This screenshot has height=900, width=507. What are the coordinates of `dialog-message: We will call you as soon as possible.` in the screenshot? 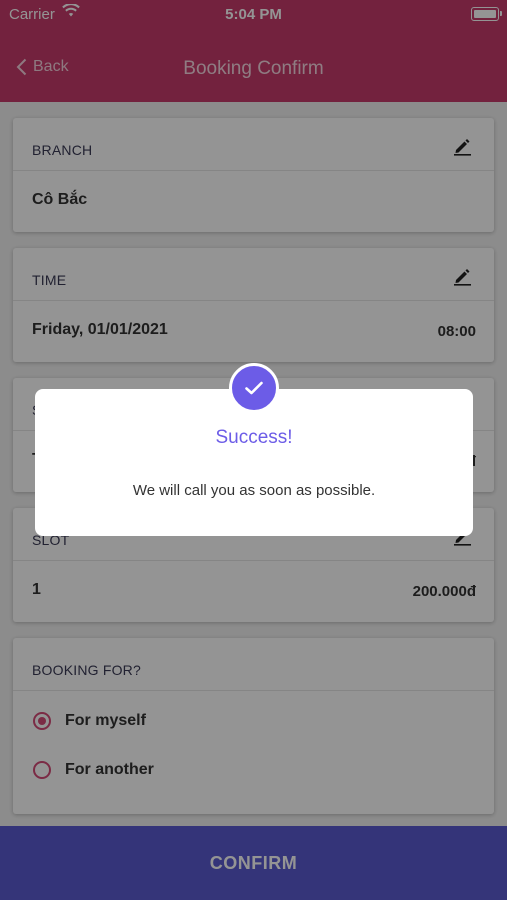 It's located at (254, 490).